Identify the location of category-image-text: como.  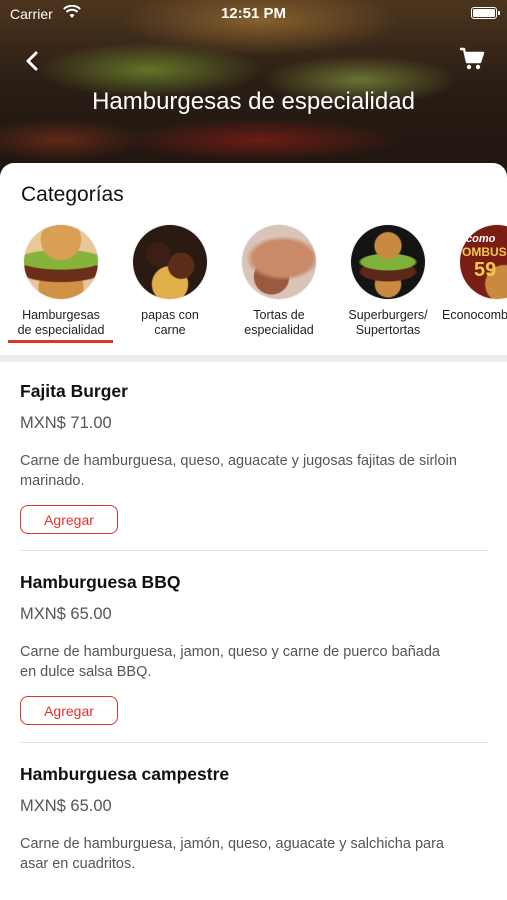
(481, 239).